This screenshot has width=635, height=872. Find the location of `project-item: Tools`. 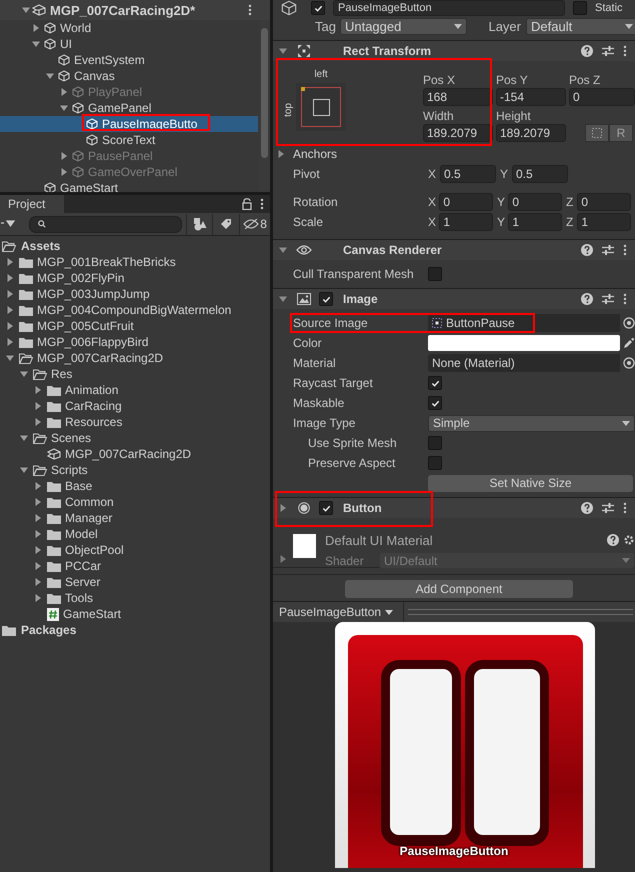

project-item: Tools is located at coordinates (135, 598).